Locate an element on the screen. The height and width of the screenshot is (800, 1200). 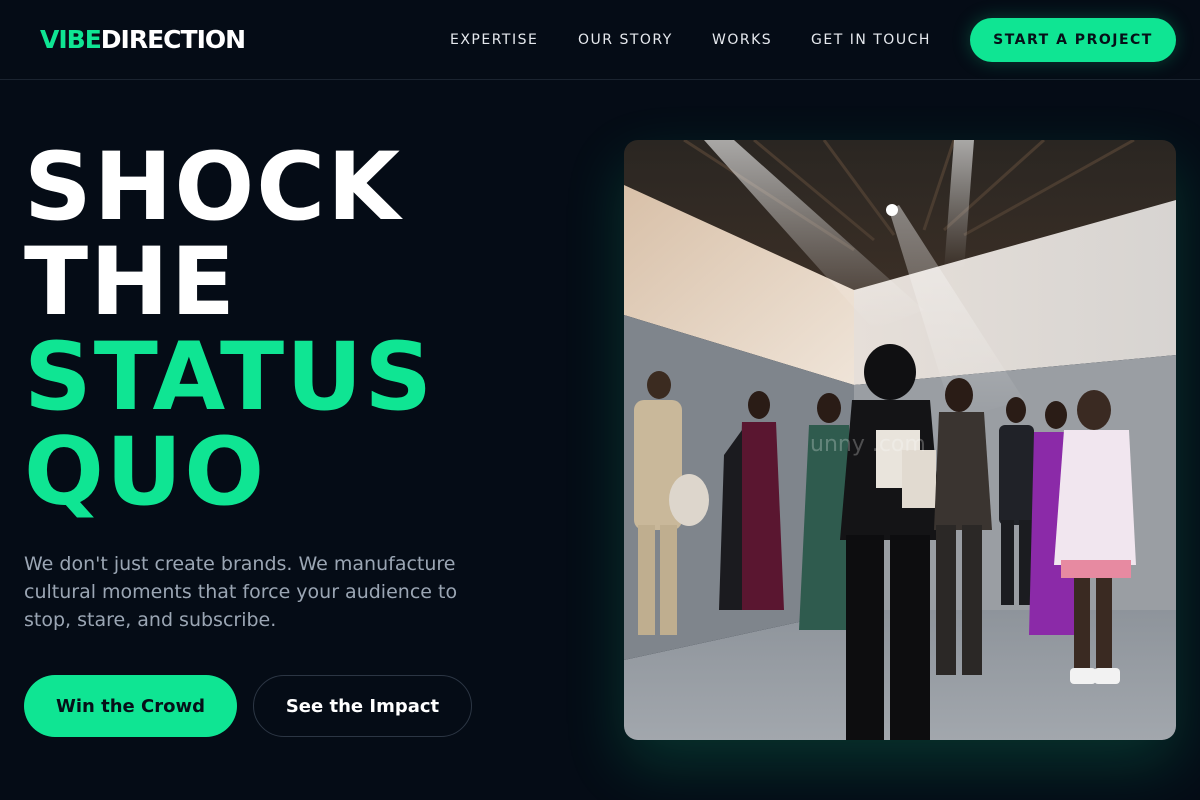
nav-link-get-in-touch: GET IN TOUCH is located at coordinates (871, 40).